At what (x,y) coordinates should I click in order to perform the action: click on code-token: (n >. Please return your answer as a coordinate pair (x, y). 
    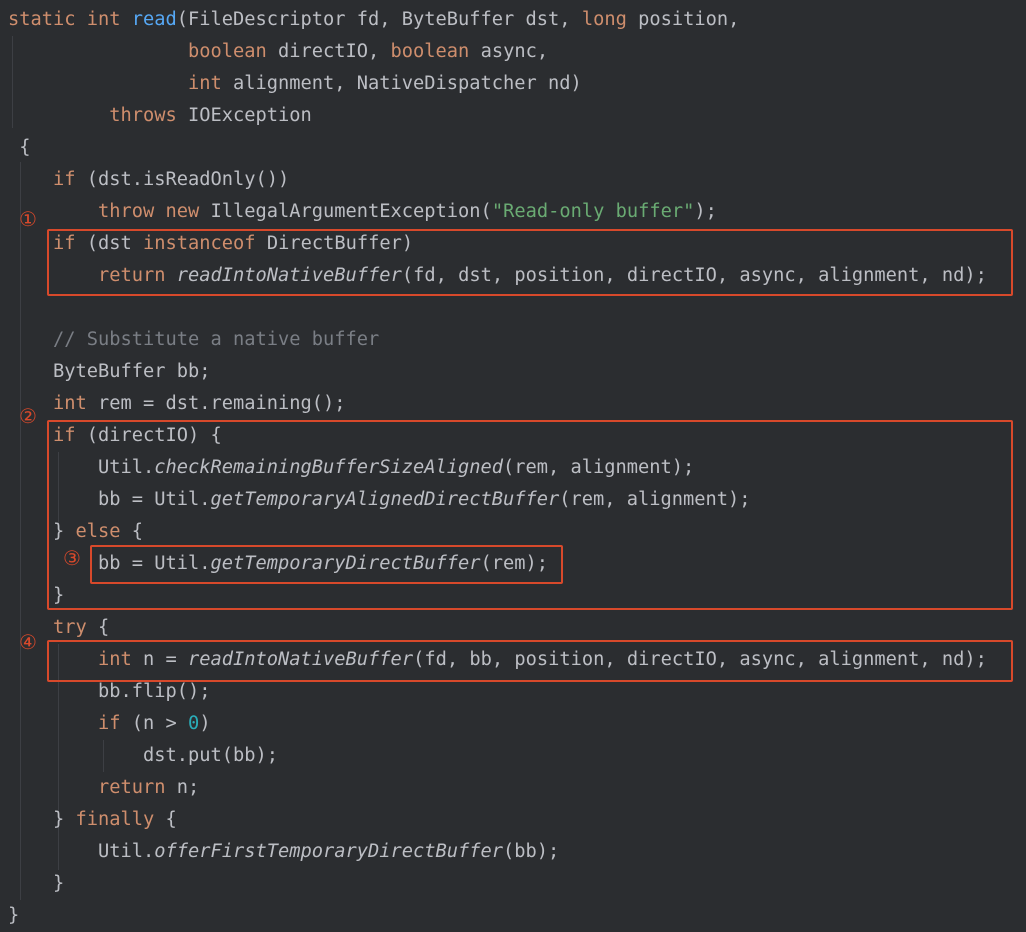
    Looking at the image, I should click on (154, 723).